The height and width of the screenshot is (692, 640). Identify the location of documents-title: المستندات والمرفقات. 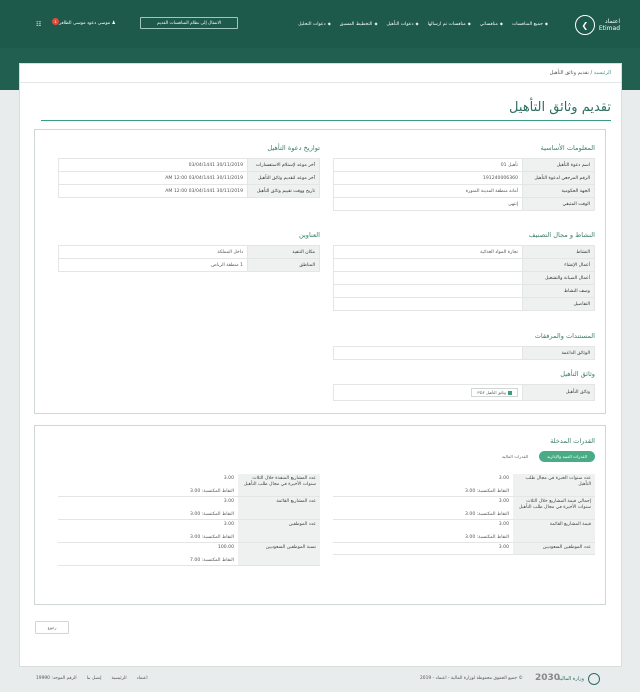
(564, 336).